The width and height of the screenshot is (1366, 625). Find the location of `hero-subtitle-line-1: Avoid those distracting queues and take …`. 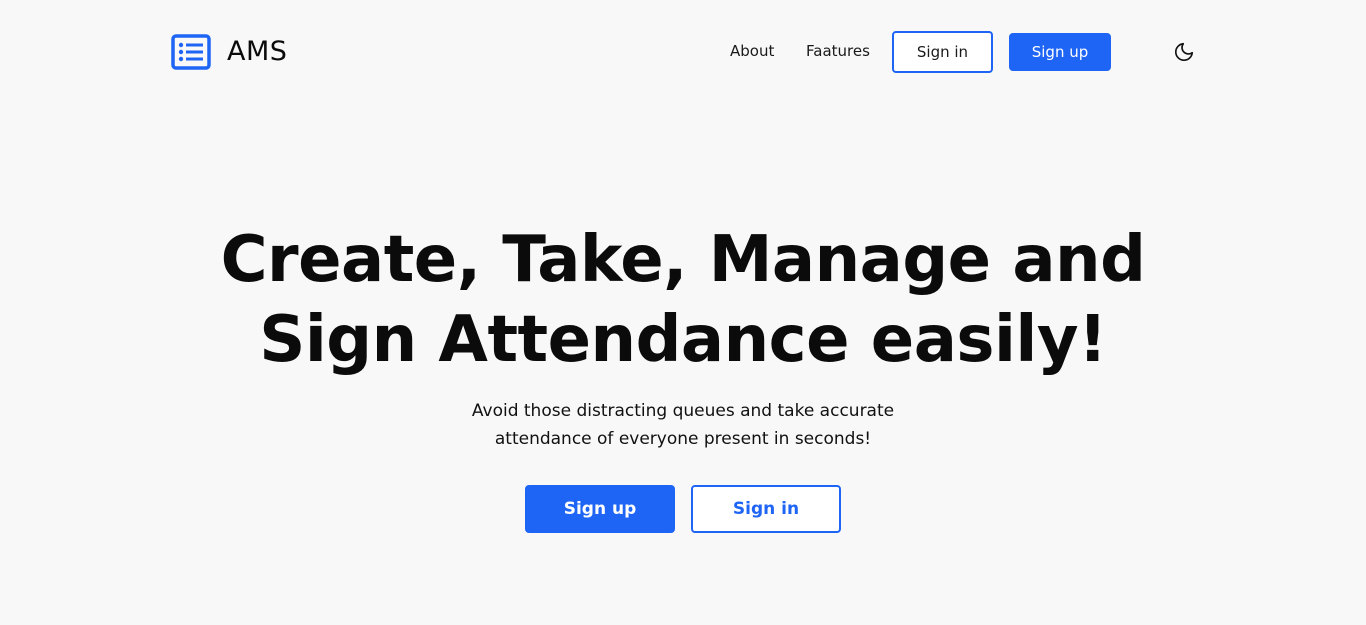

hero-subtitle-line-1: Avoid those distracting queues and take … is located at coordinates (683, 411).